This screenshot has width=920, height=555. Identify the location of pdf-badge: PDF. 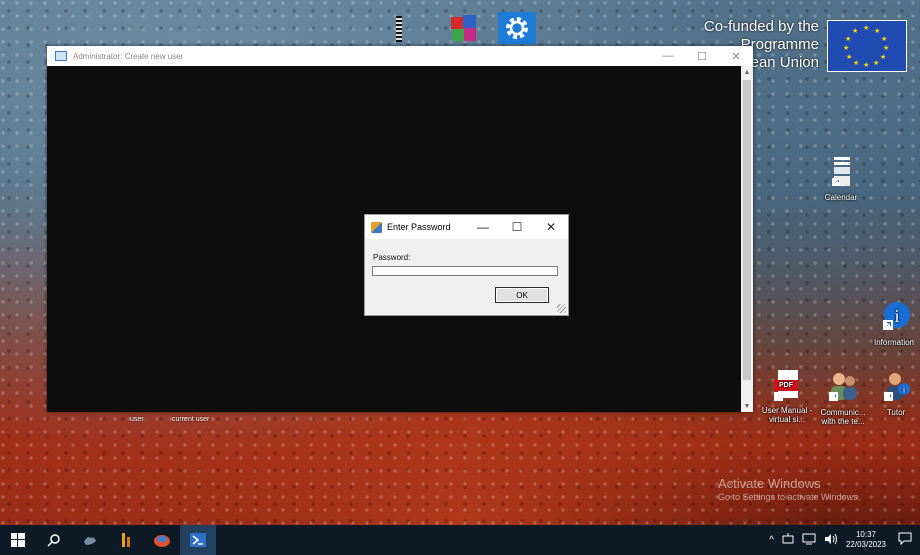
(786, 385).